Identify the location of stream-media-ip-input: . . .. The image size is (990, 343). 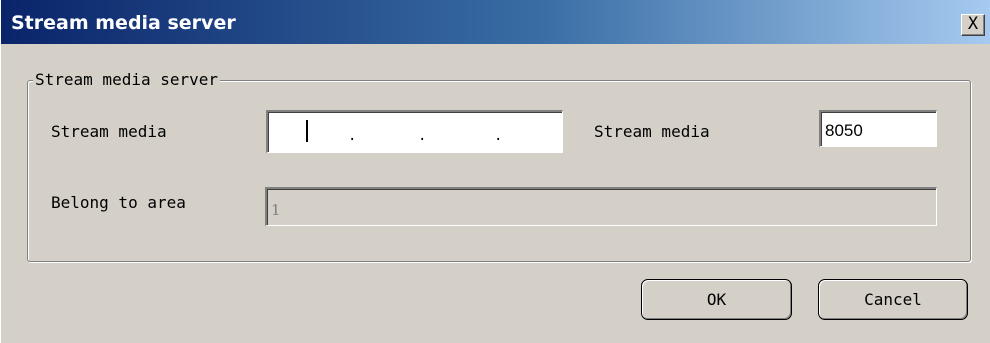
(414, 131).